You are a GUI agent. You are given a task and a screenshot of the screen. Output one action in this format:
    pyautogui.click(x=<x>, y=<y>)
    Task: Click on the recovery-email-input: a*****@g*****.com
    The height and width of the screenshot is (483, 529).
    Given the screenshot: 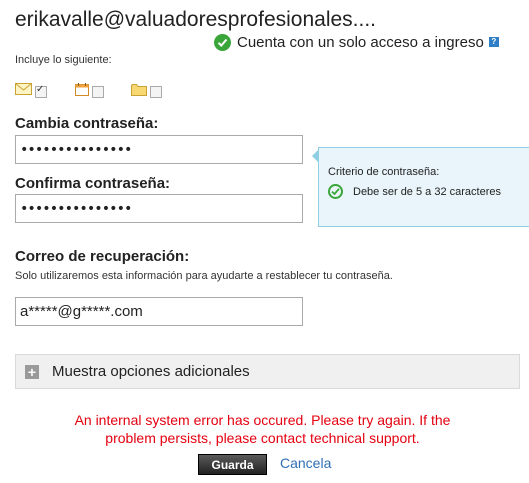 What is the action you would take?
    pyautogui.click(x=159, y=311)
    